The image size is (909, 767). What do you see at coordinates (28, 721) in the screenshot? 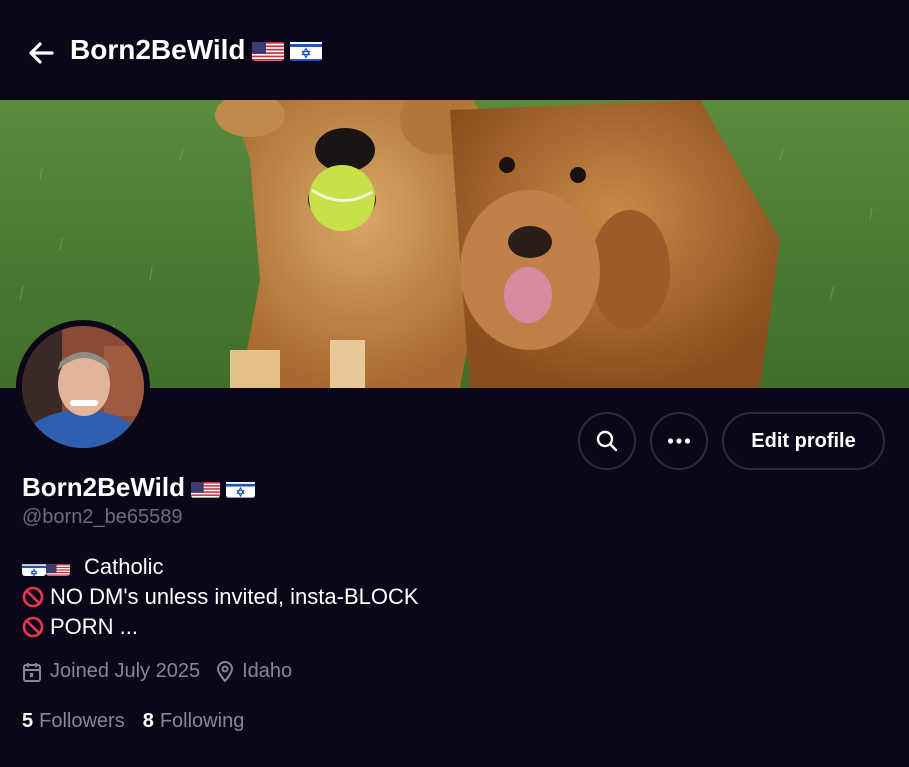
I see `followers-count: 5` at bounding box center [28, 721].